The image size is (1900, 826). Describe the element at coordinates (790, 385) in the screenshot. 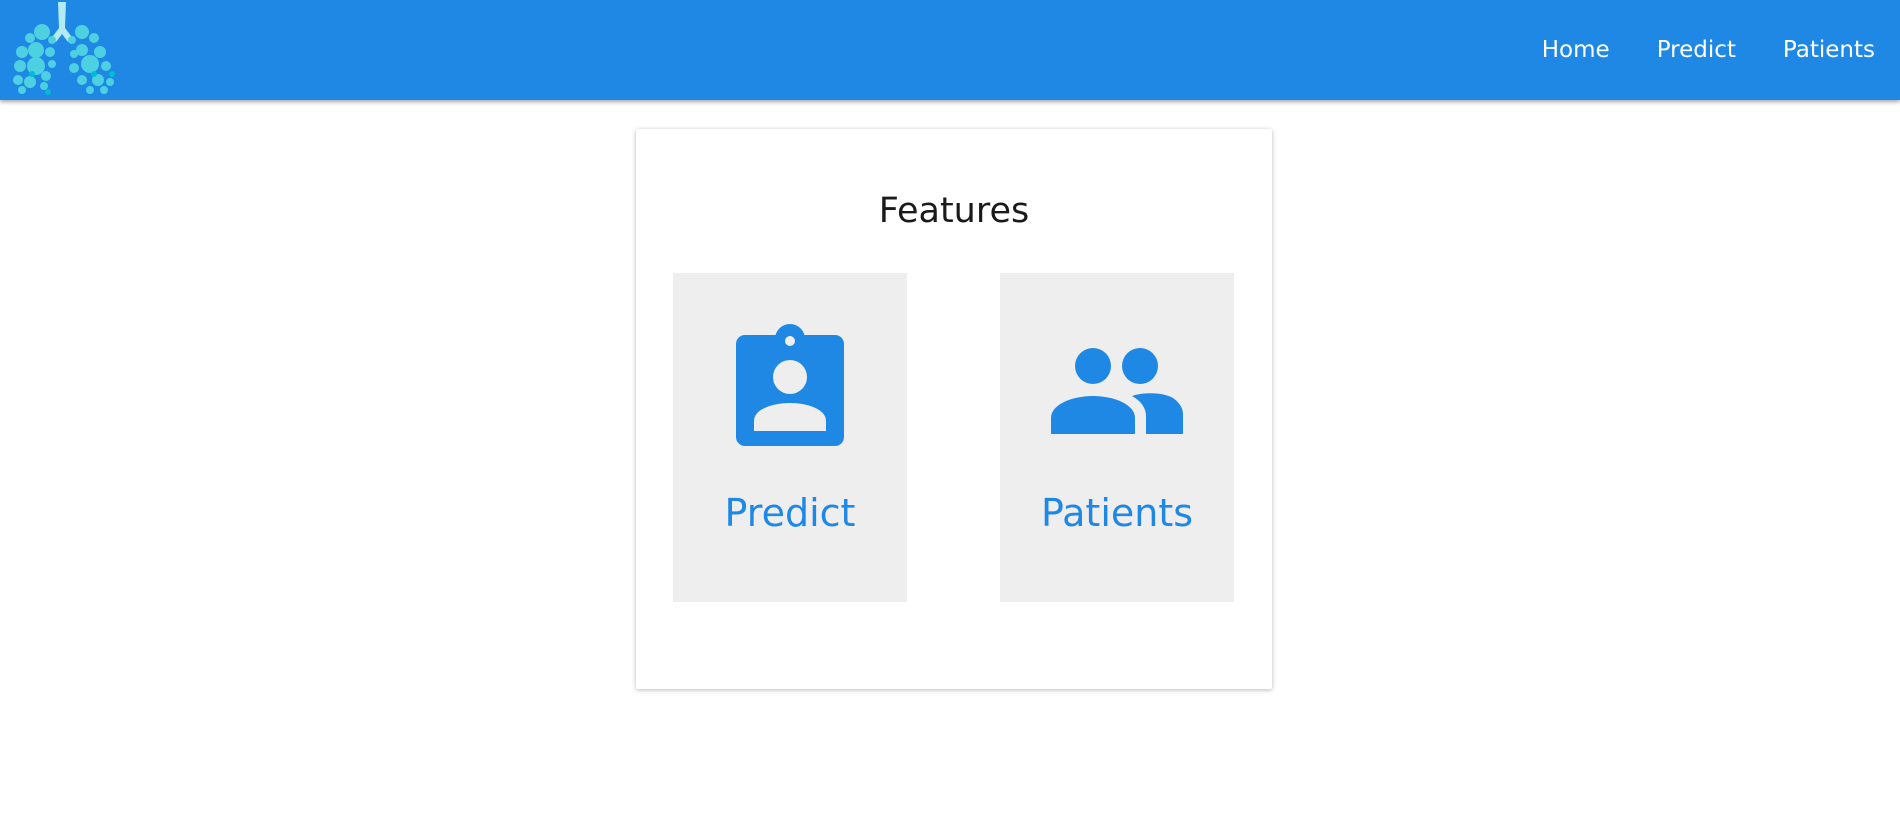

I see `badge-person-icon` at that location.